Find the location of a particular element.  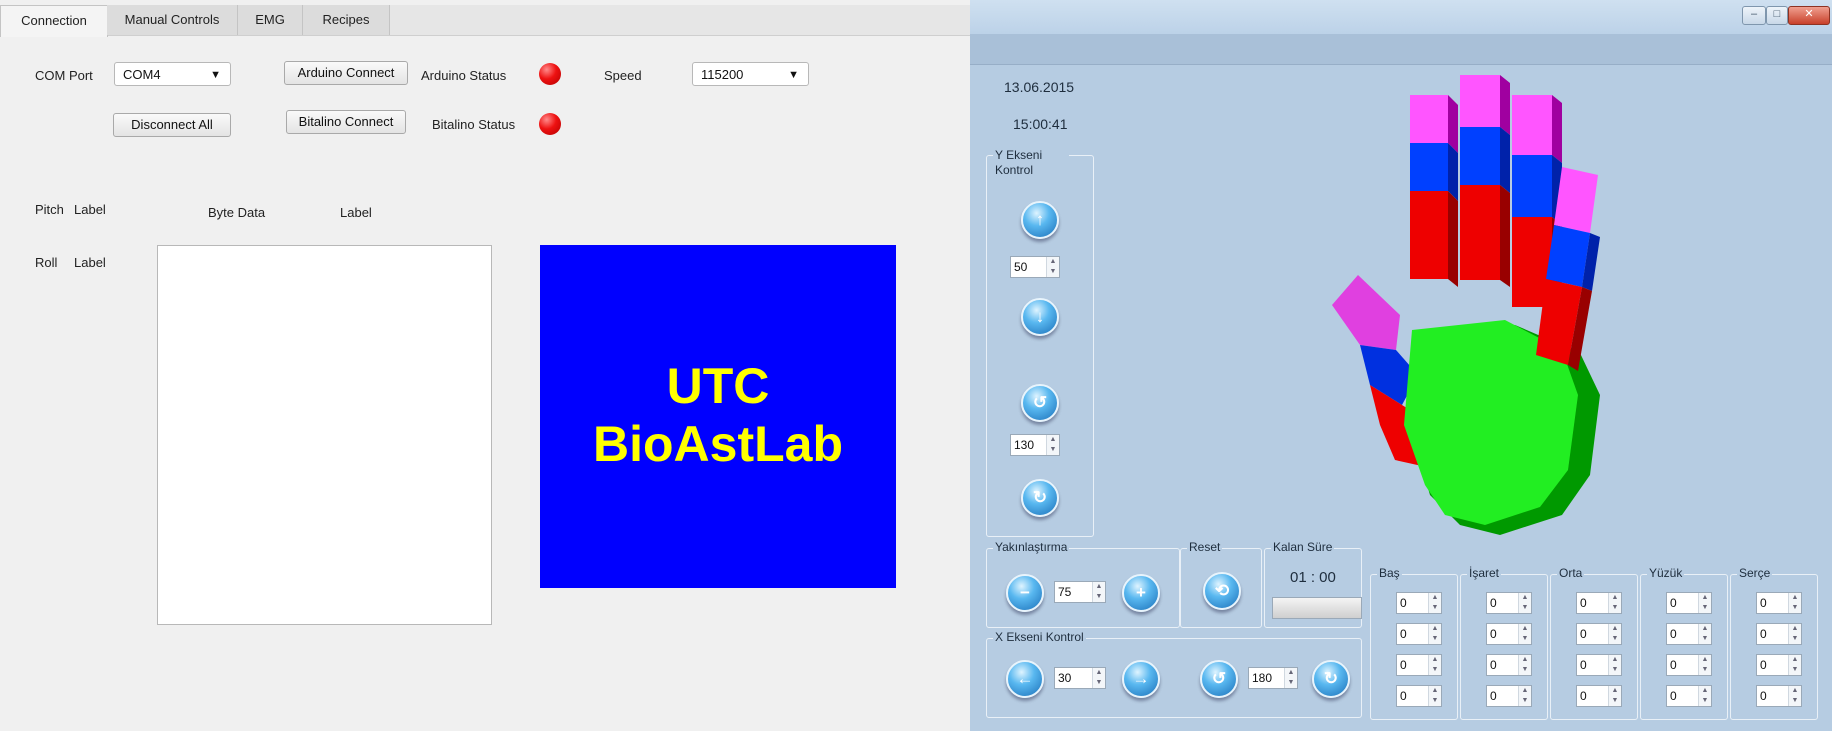

rotate-ccw-icon: ↺ is located at coordinates (1219, 679).